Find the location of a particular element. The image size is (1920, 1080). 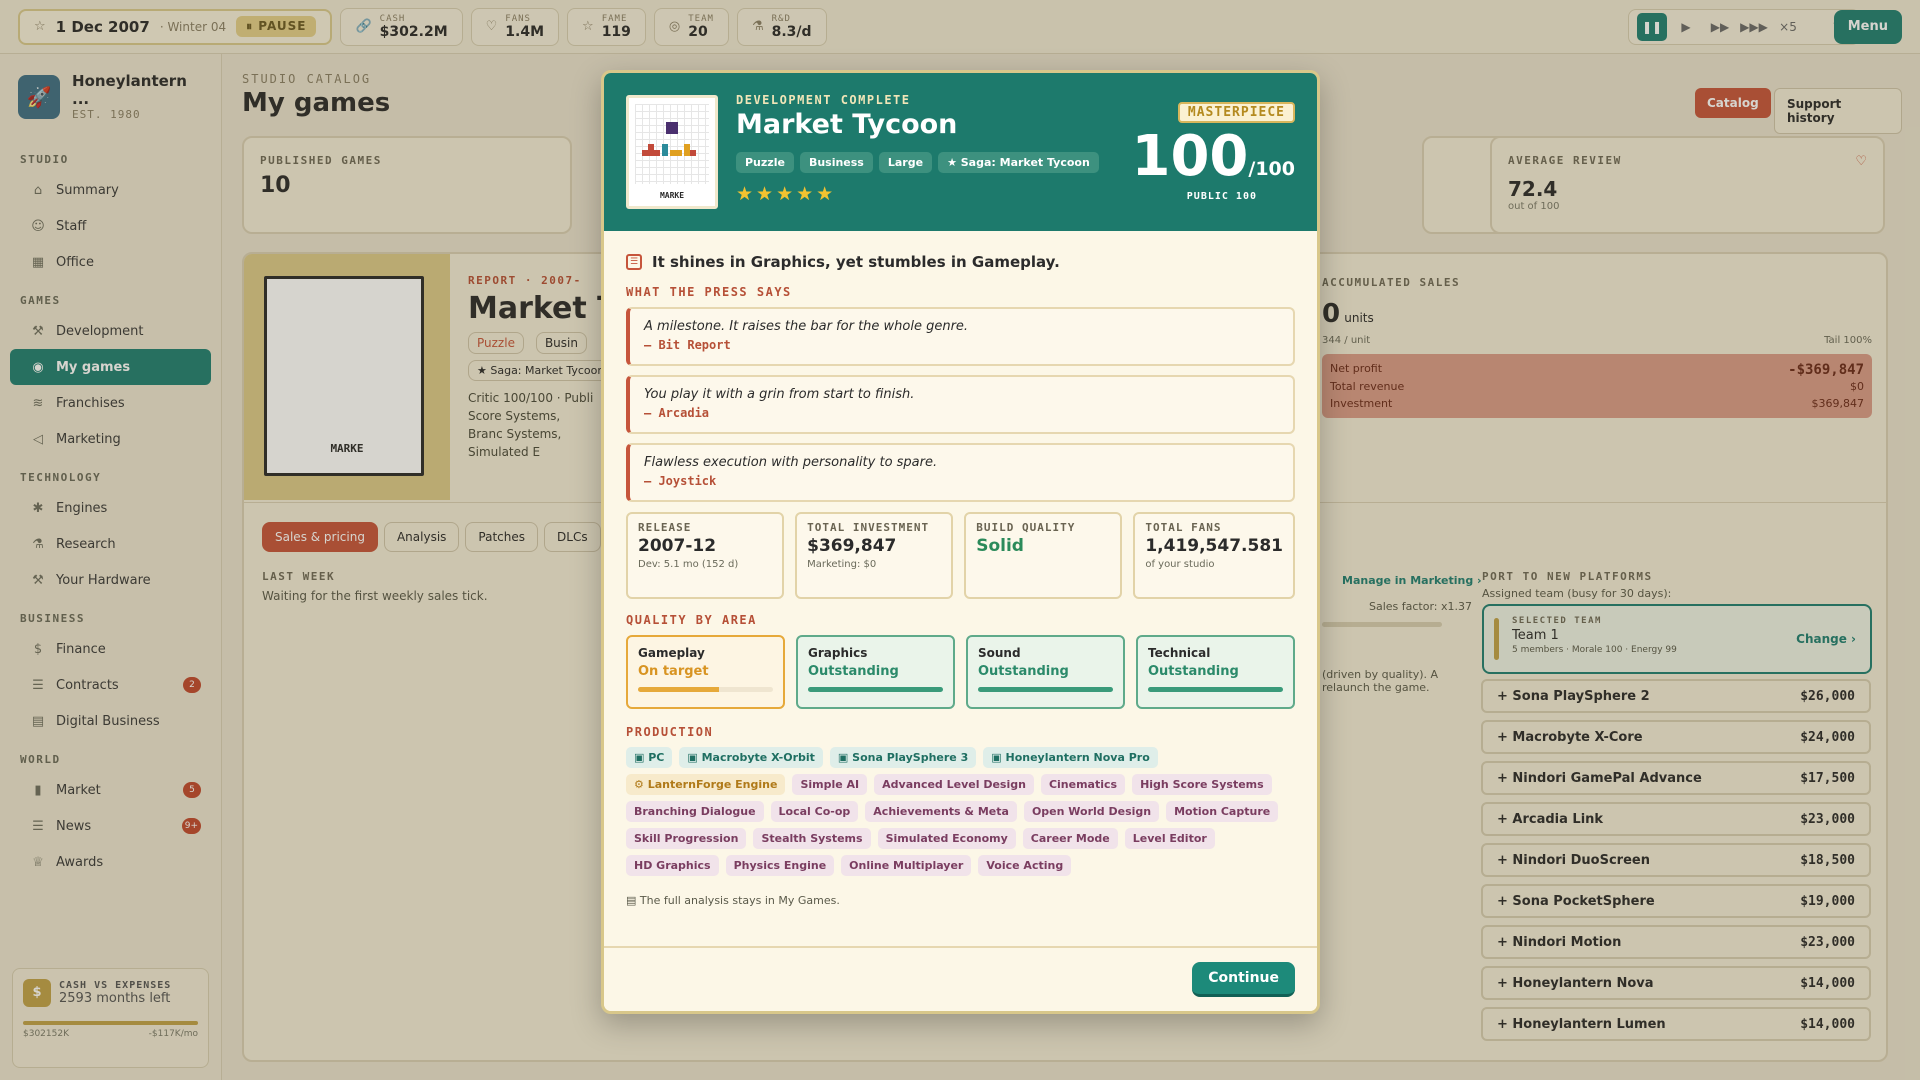

feature-chip: Local Co-op is located at coordinates (814, 811).